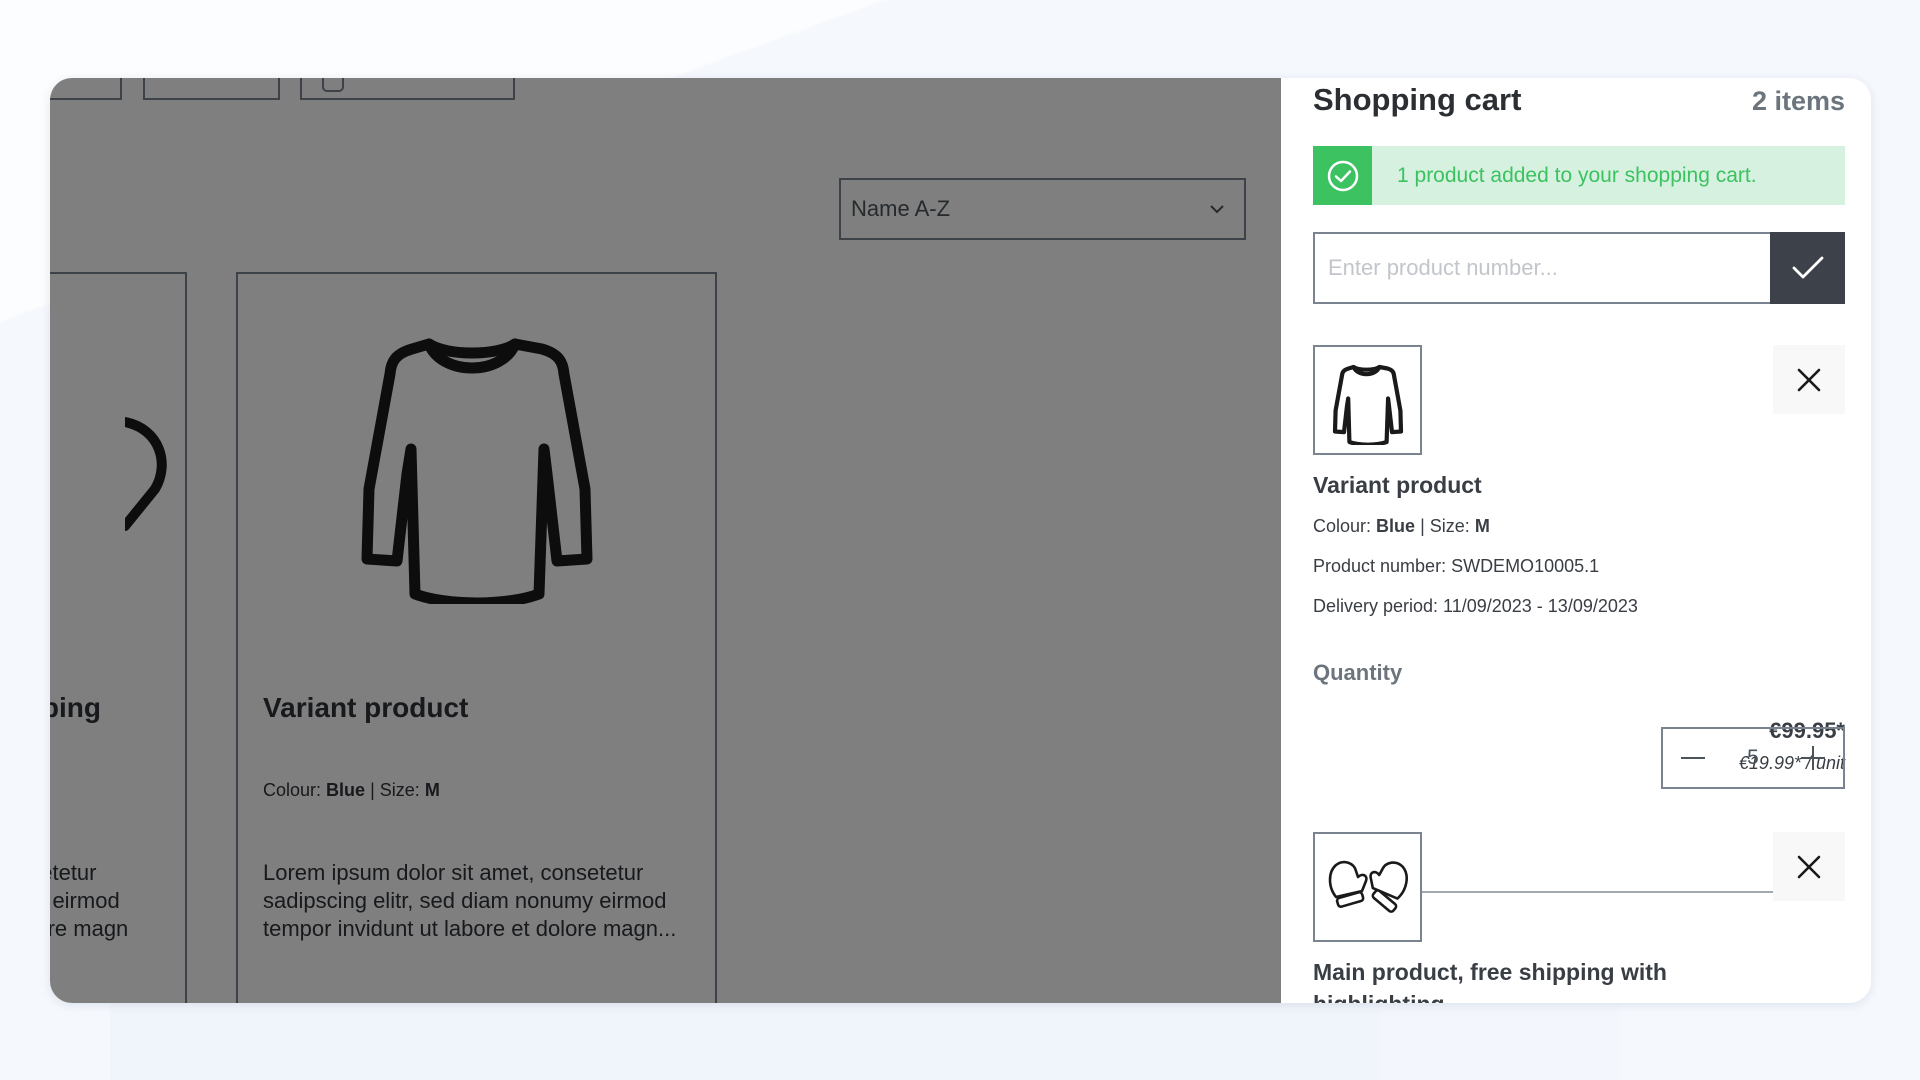  What do you see at coordinates (1042, 209) in the screenshot?
I see `sort-select: Name A-Z` at bounding box center [1042, 209].